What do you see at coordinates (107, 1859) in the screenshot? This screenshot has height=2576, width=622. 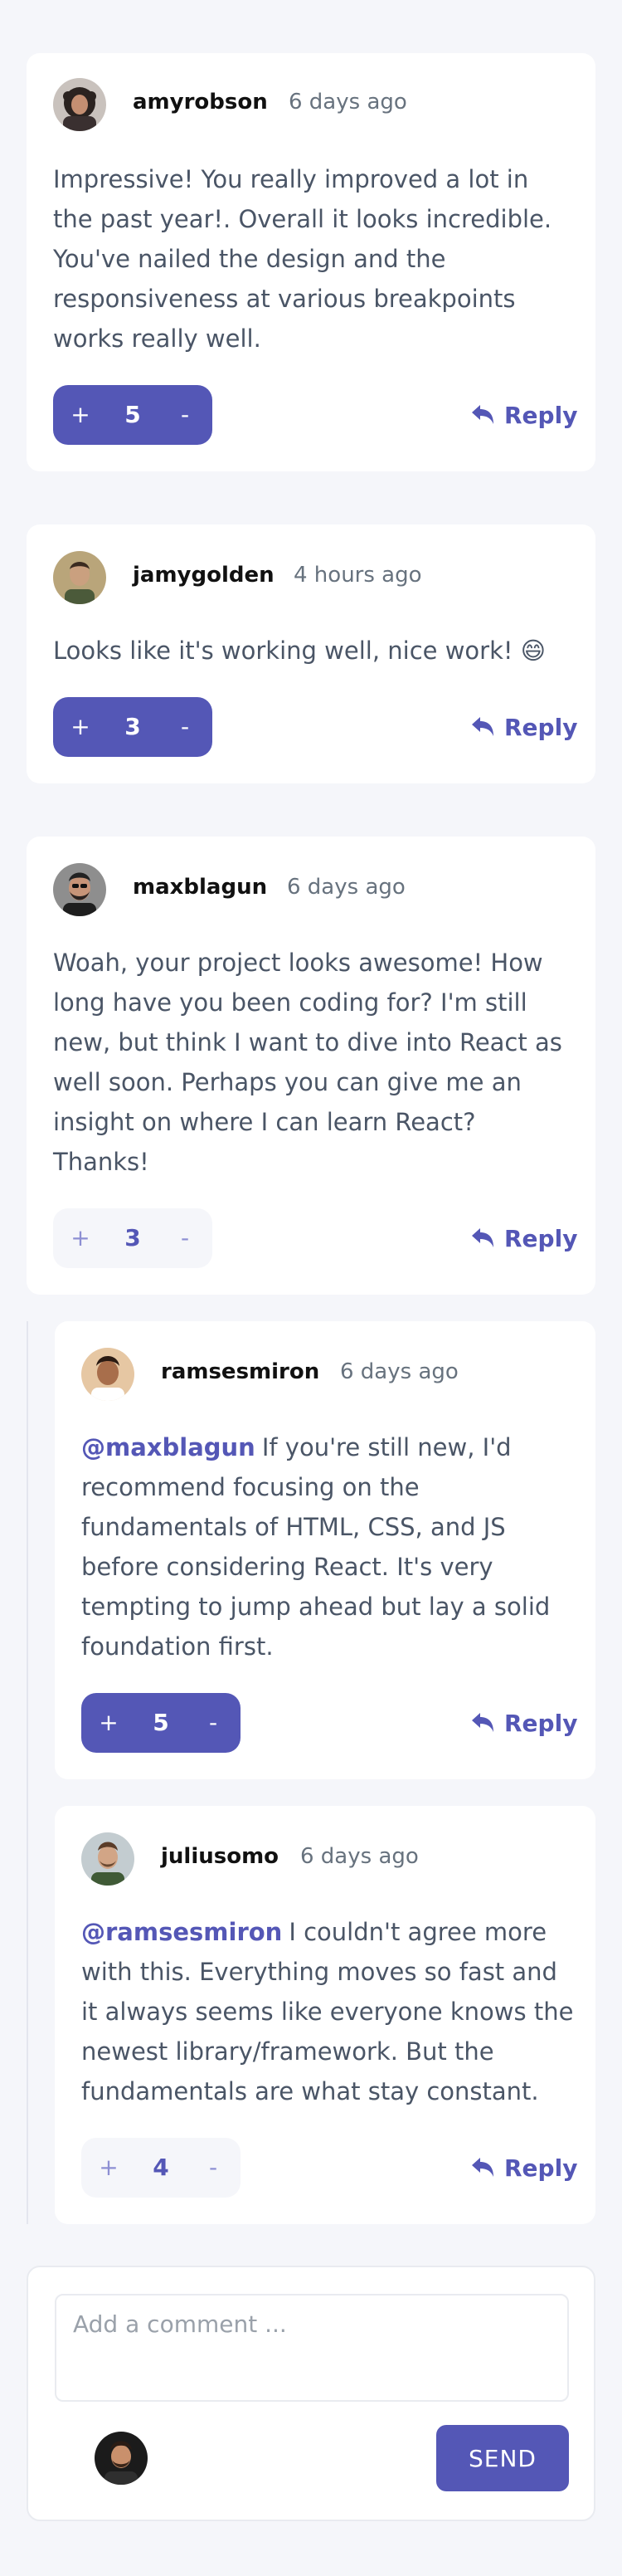 I see `avatar-juliusomo` at bounding box center [107, 1859].